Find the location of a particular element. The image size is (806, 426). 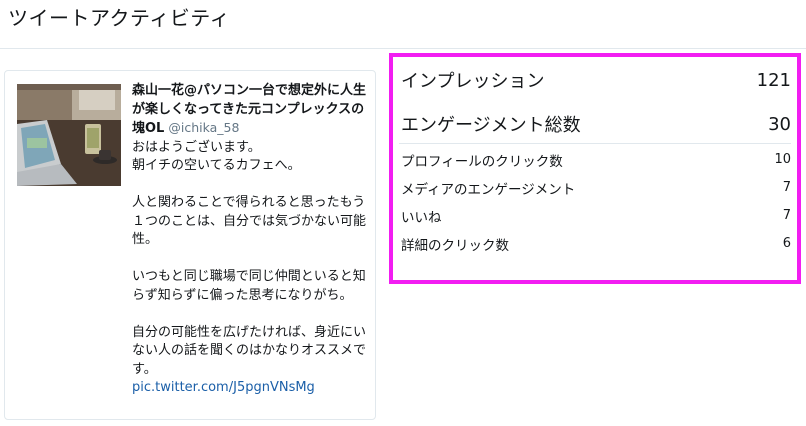

detail-value: 6 is located at coordinates (786, 243).